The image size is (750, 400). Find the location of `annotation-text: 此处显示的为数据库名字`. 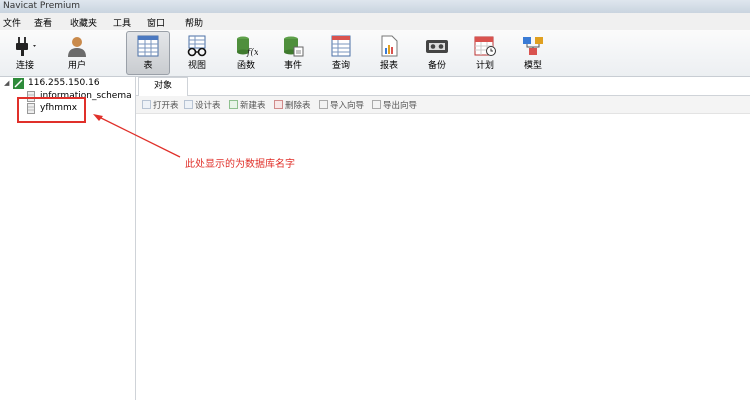

annotation-text: 此处显示的为数据库名字 is located at coordinates (240, 164).